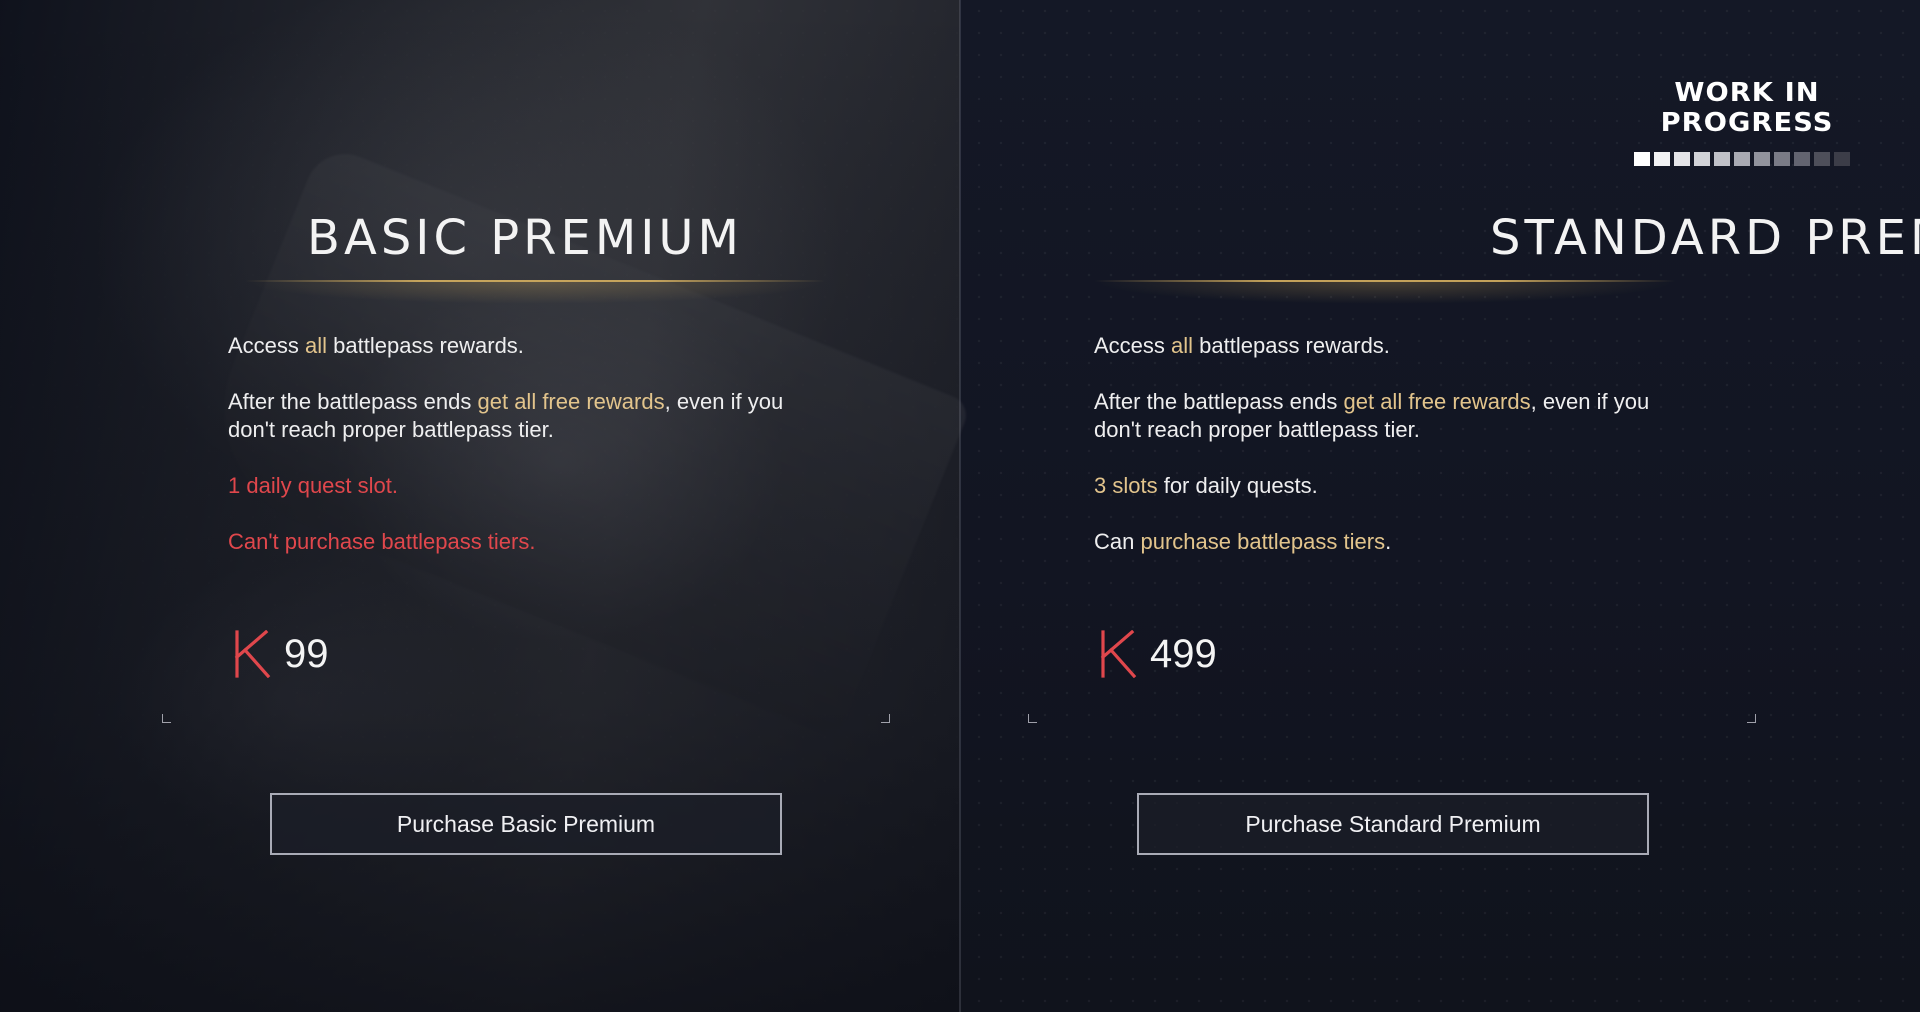 Image resolution: width=1920 pixels, height=1012 pixels. I want to click on basic-price: 99, so click(280, 654).